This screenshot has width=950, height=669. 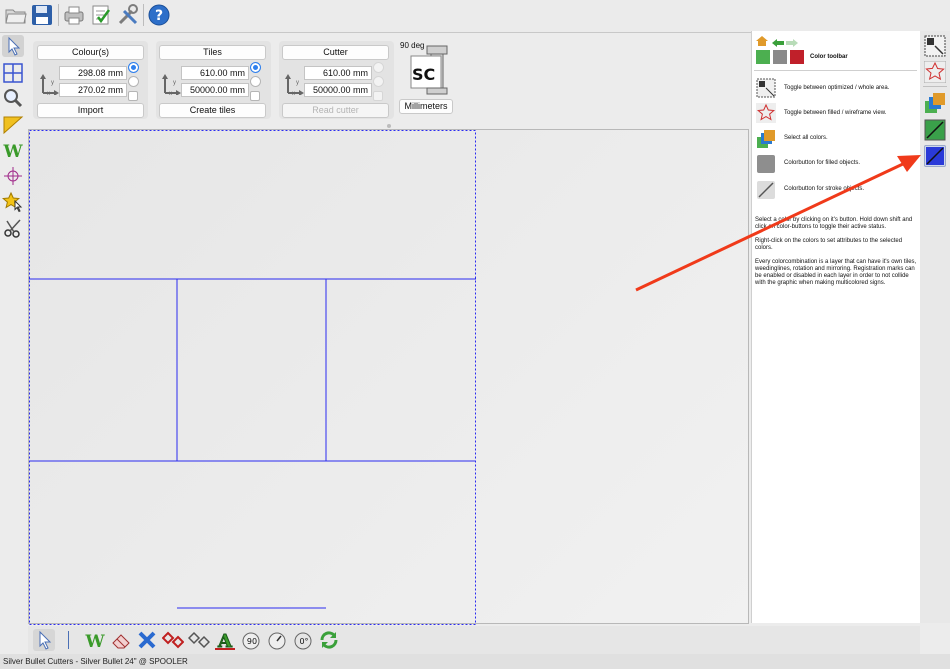 What do you see at coordinates (215, 90) in the screenshot?
I see `tiles-height-field: 50000.00 mm` at bounding box center [215, 90].